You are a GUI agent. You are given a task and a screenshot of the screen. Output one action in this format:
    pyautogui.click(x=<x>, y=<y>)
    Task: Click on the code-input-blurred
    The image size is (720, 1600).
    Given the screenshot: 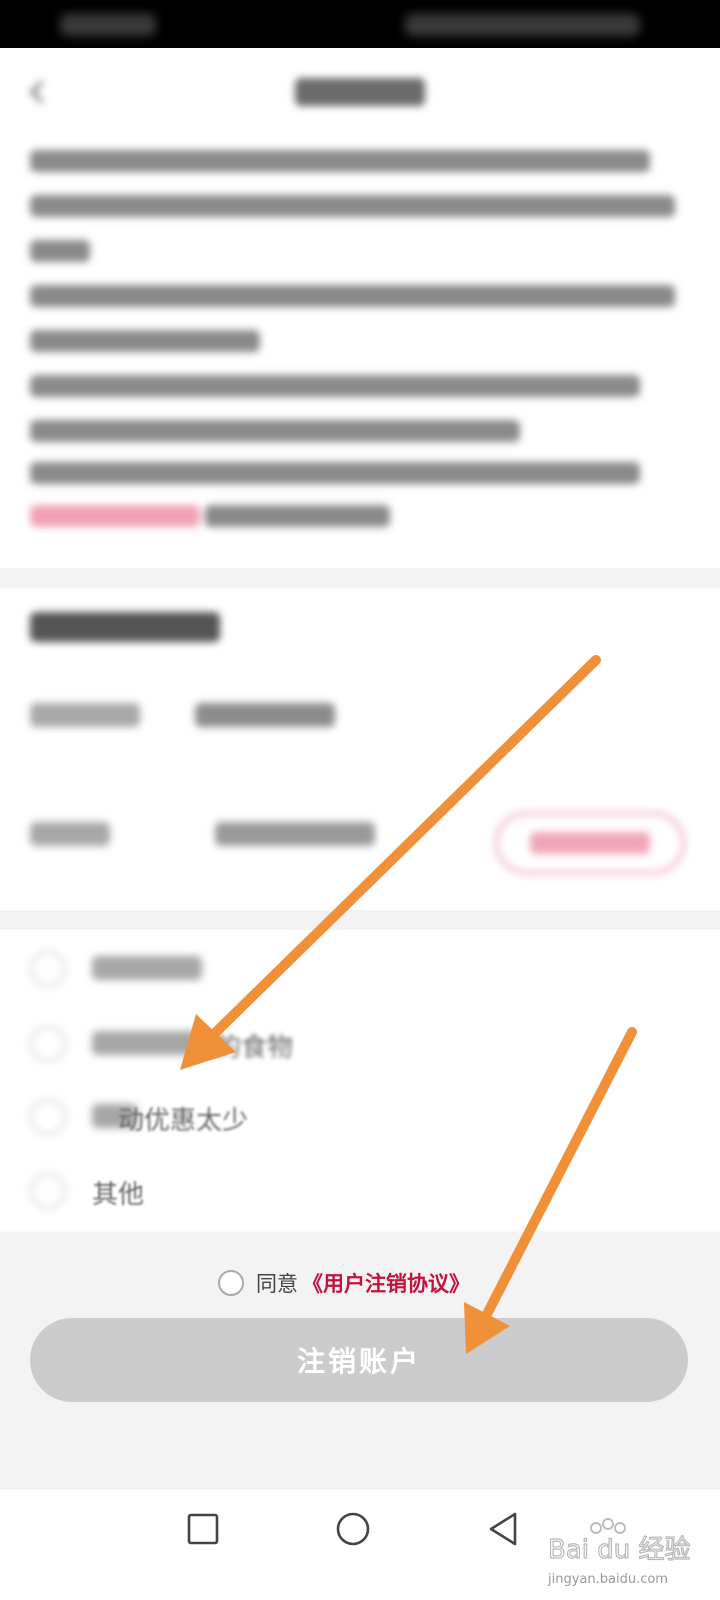 What is the action you would take?
    pyautogui.click(x=295, y=834)
    